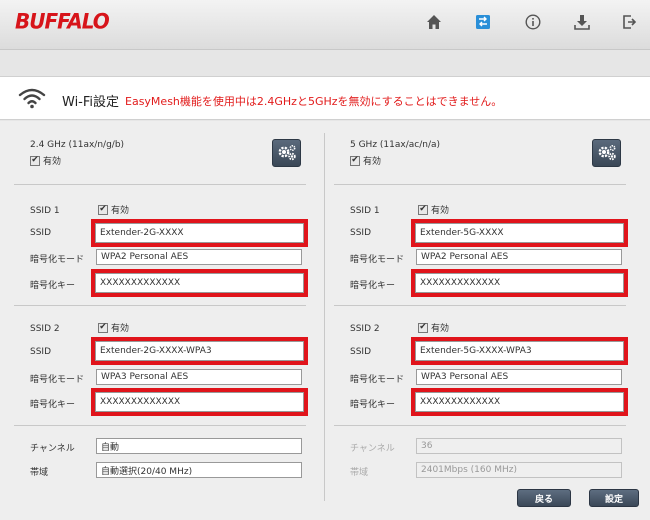  What do you see at coordinates (614, 498) in the screenshot?
I see `apply-button: 設定` at bounding box center [614, 498].